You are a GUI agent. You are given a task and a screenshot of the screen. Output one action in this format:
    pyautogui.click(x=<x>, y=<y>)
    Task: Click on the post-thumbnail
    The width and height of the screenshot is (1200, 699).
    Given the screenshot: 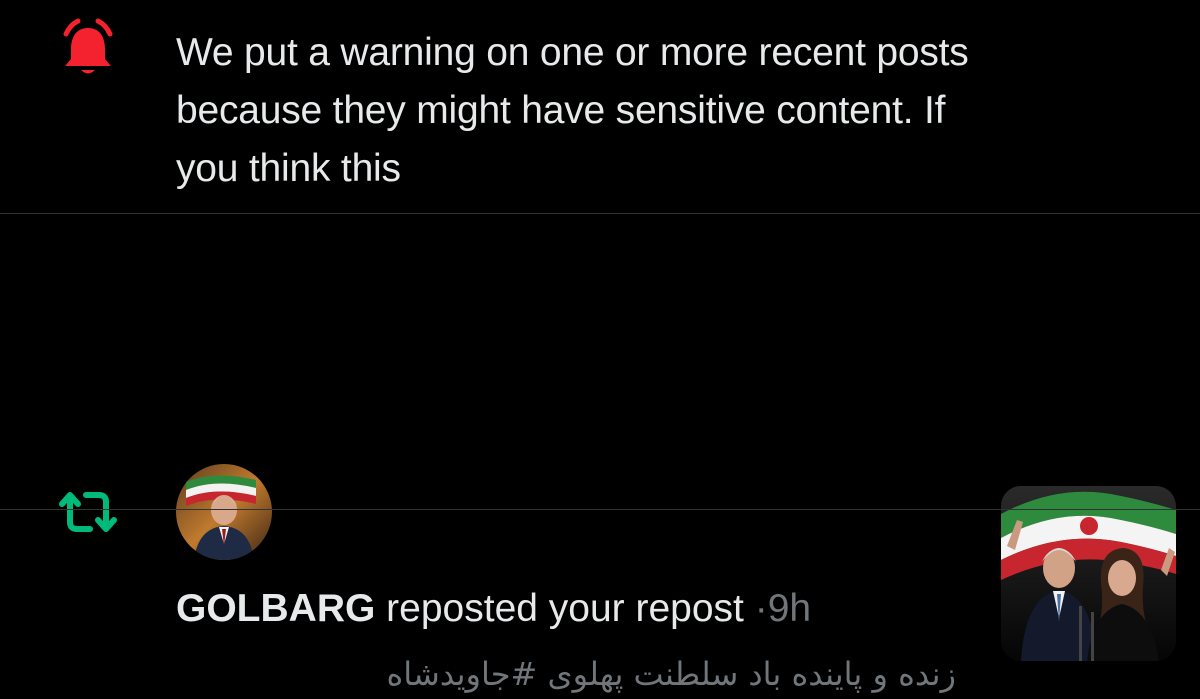 What is the action you would take?
    pyautogui.click(x=1088, y=573)
    